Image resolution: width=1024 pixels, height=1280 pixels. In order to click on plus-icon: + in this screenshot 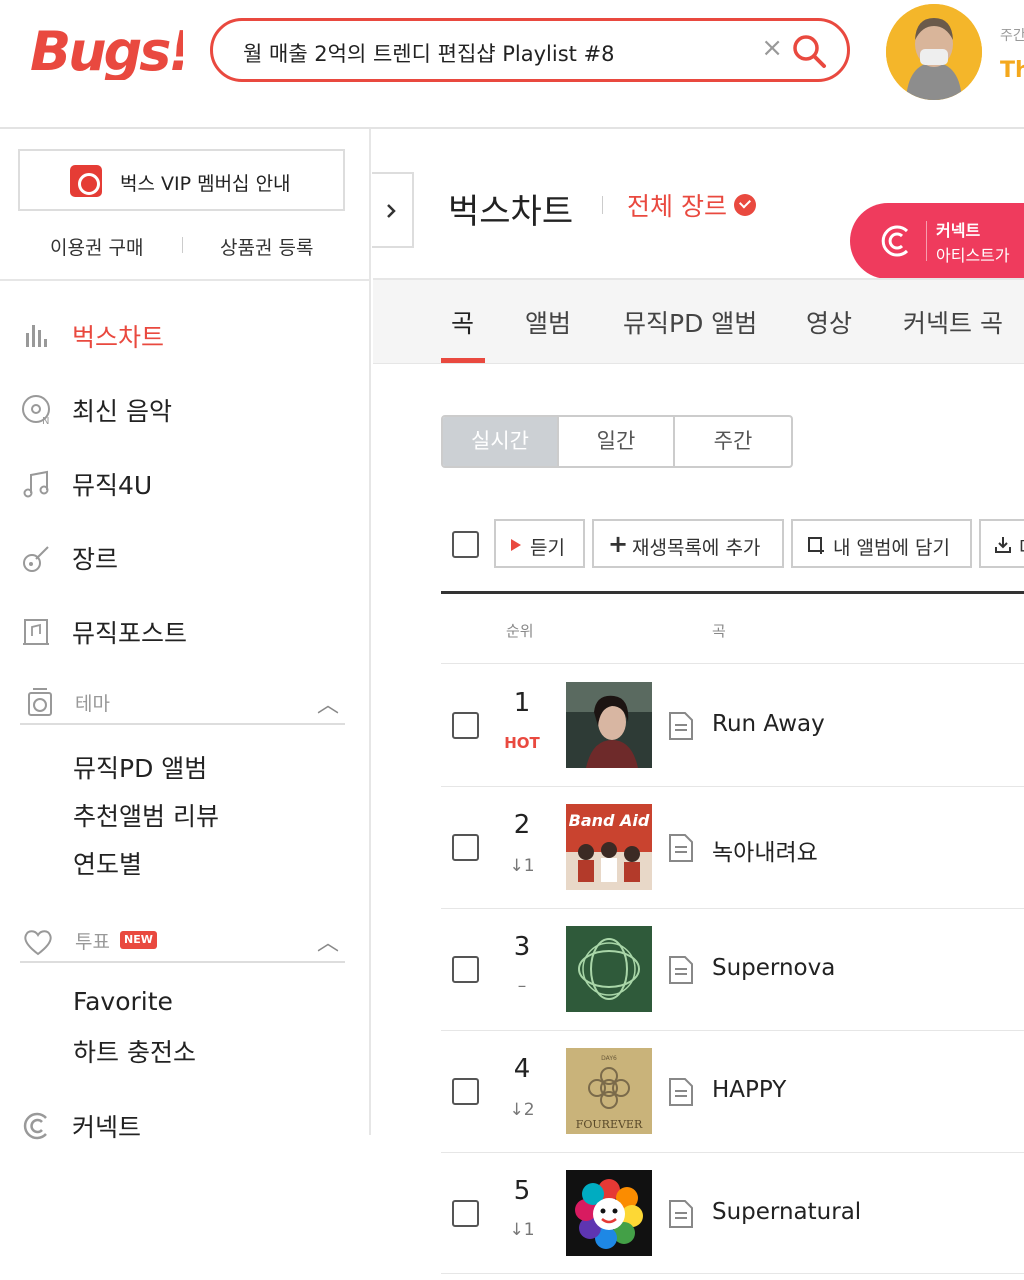, I will do `click(618, 544)`.